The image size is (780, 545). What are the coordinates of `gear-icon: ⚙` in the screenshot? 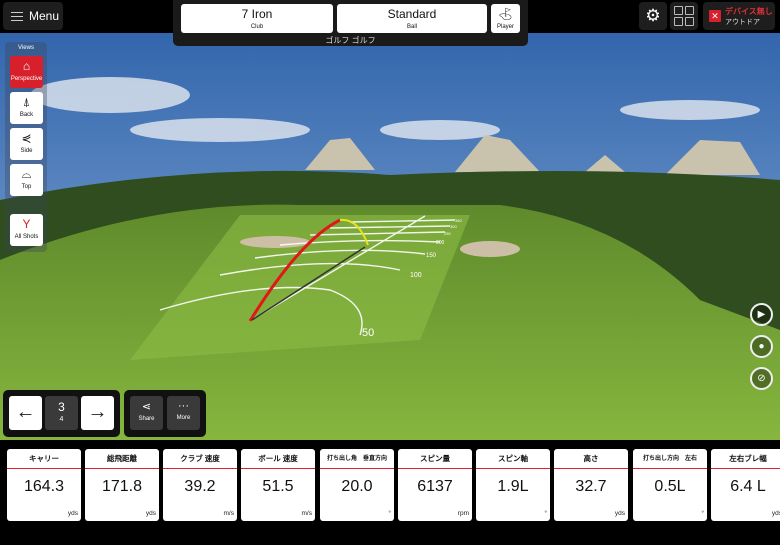 It's located at (653, 15).